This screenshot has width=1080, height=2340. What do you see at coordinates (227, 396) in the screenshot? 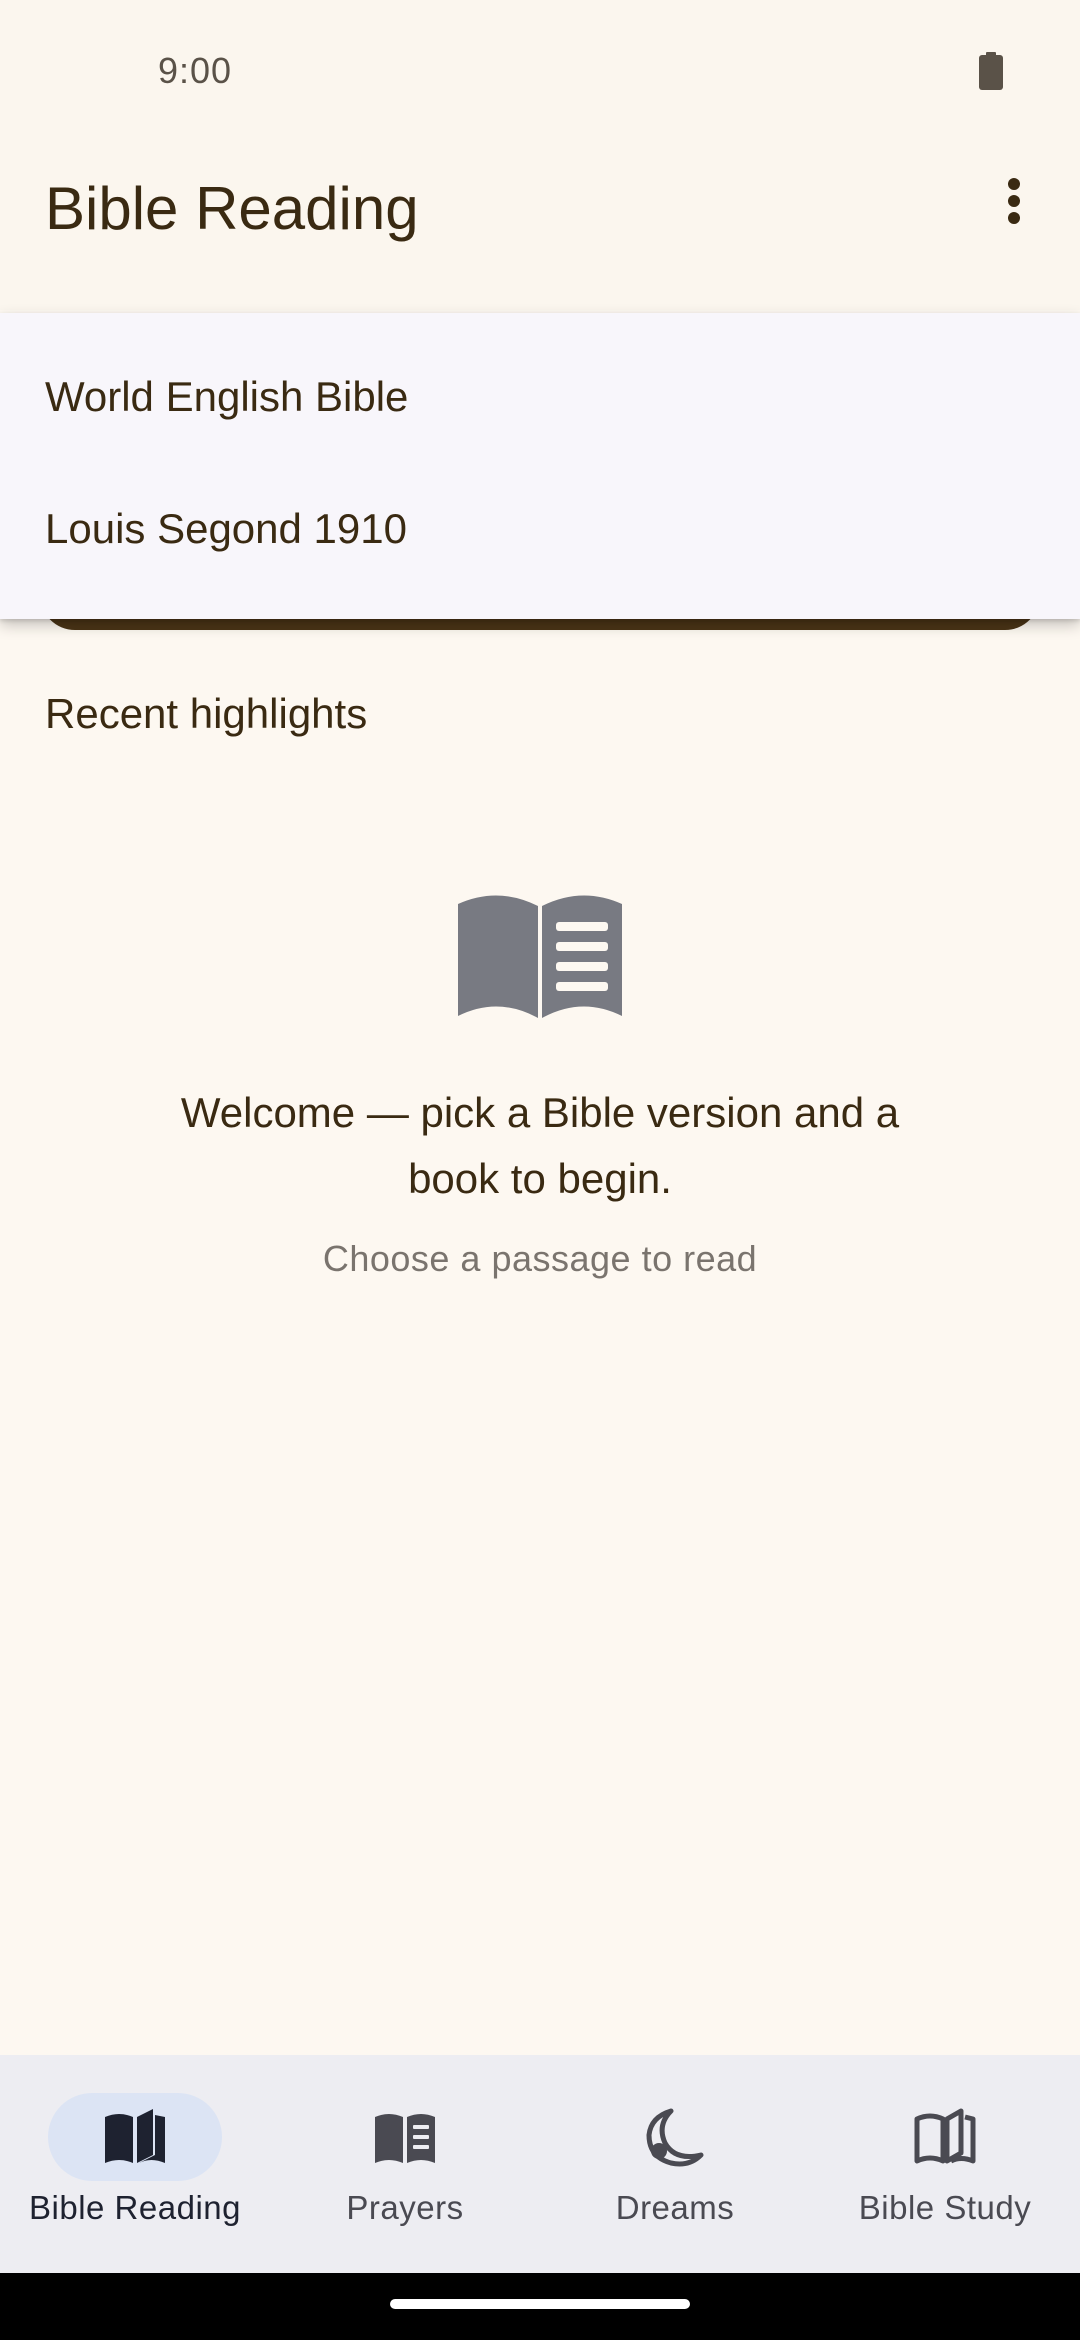
I see `menu-item-label: World English Bible` at bounding box center [227, 396].